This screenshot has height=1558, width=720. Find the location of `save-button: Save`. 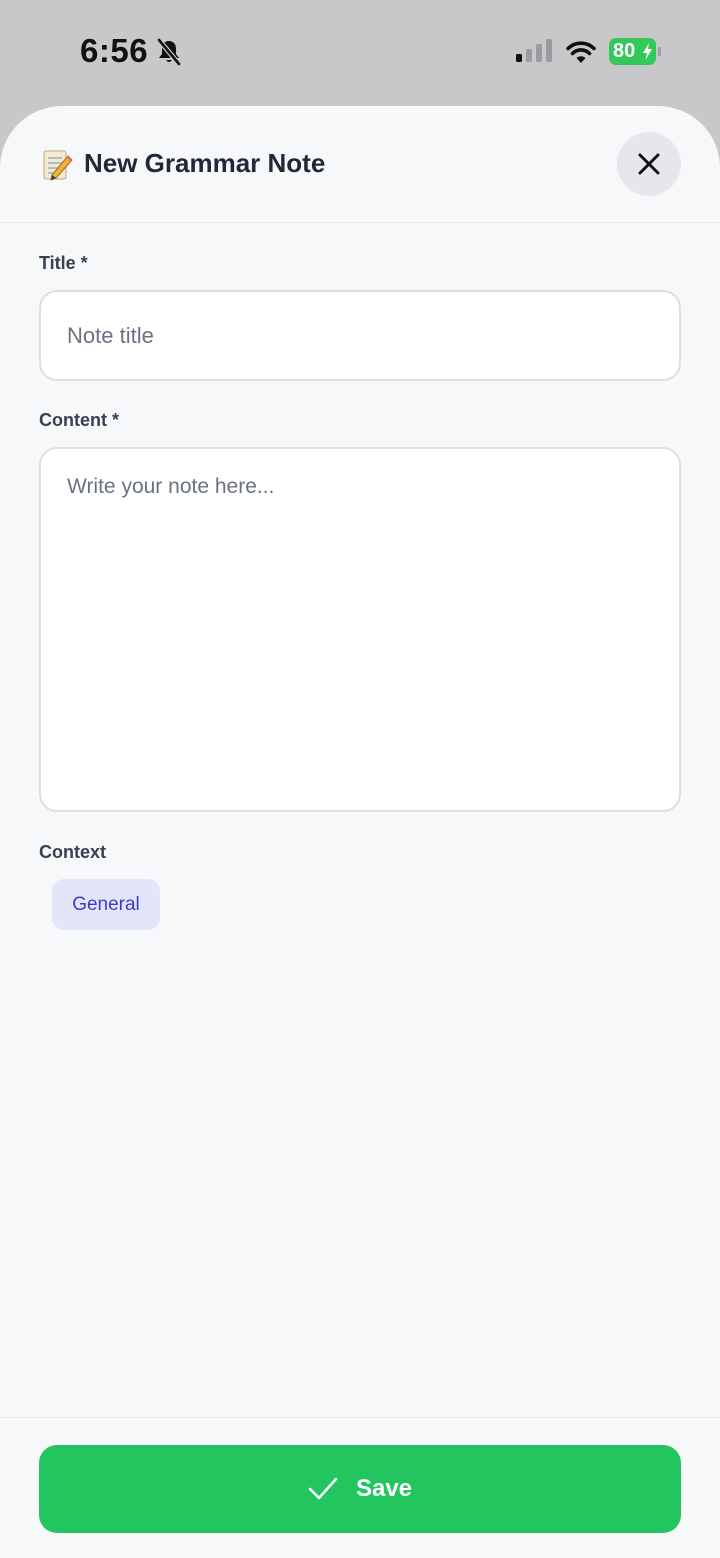

save-button: Save is located at coordinates (360, 1489).